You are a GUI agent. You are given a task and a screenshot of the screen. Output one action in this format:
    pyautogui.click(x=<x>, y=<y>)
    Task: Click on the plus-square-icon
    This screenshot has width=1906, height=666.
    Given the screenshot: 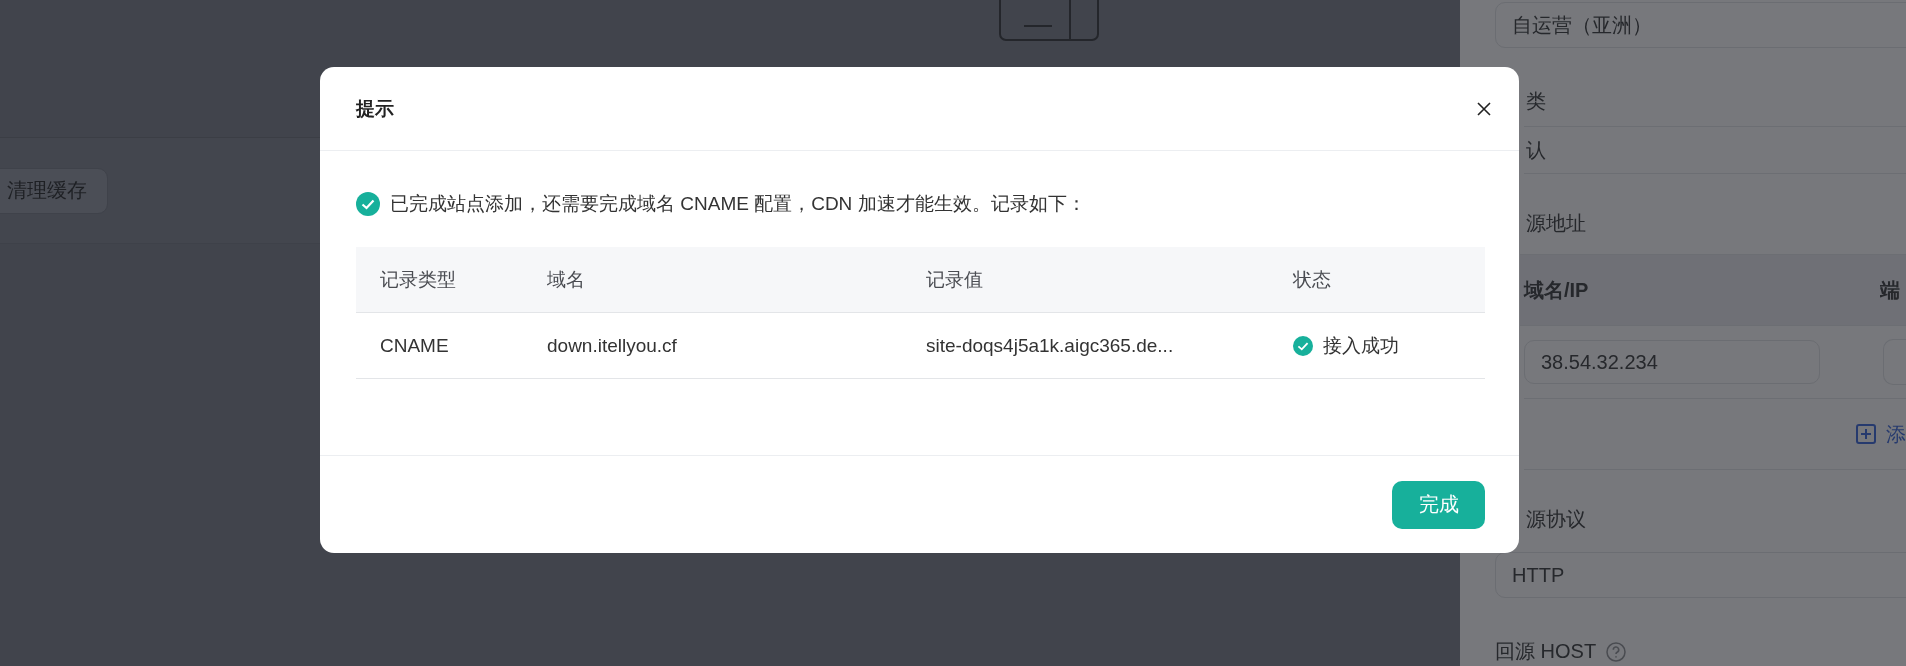 What is the action you would take?
    pyautogui.click(x=1866, y=434)
    